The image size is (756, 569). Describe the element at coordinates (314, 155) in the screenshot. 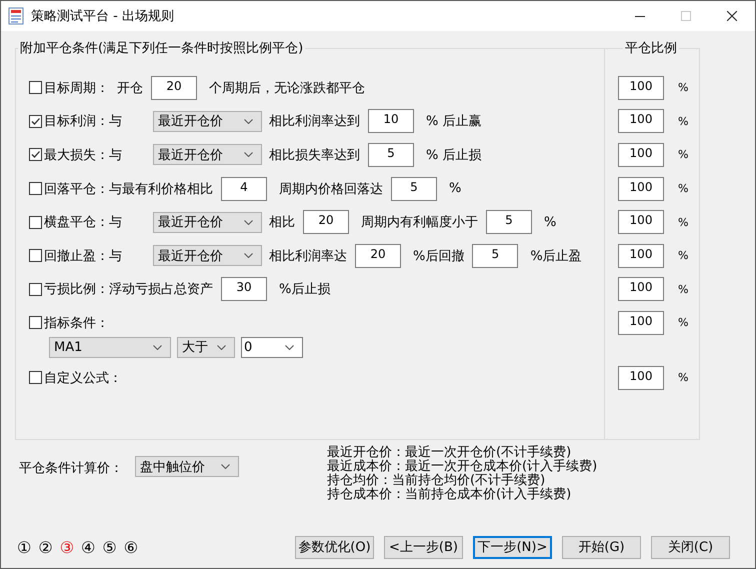

I see `condition-text: 相比损失率达到` at that location.